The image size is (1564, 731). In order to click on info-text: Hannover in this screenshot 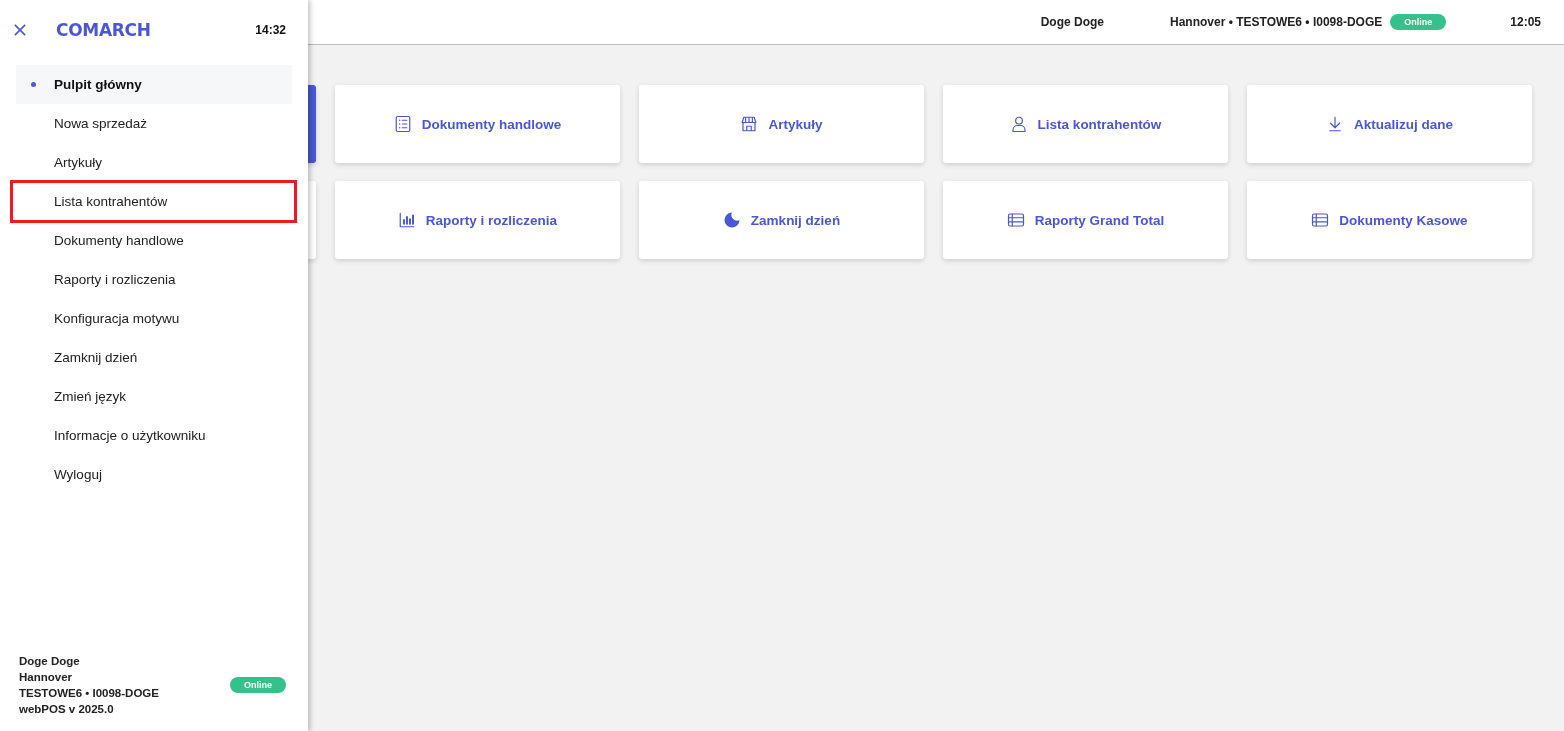, I will do `click(46, 677)`.